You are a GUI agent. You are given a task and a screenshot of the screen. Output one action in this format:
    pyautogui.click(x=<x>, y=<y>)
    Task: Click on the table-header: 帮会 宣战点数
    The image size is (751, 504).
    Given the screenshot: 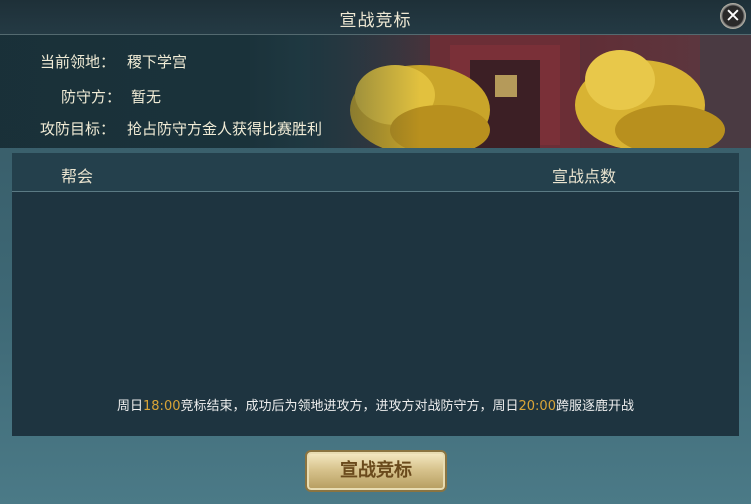 What is the action you would take?
    pyautogui.click(x=375, y=172)
    